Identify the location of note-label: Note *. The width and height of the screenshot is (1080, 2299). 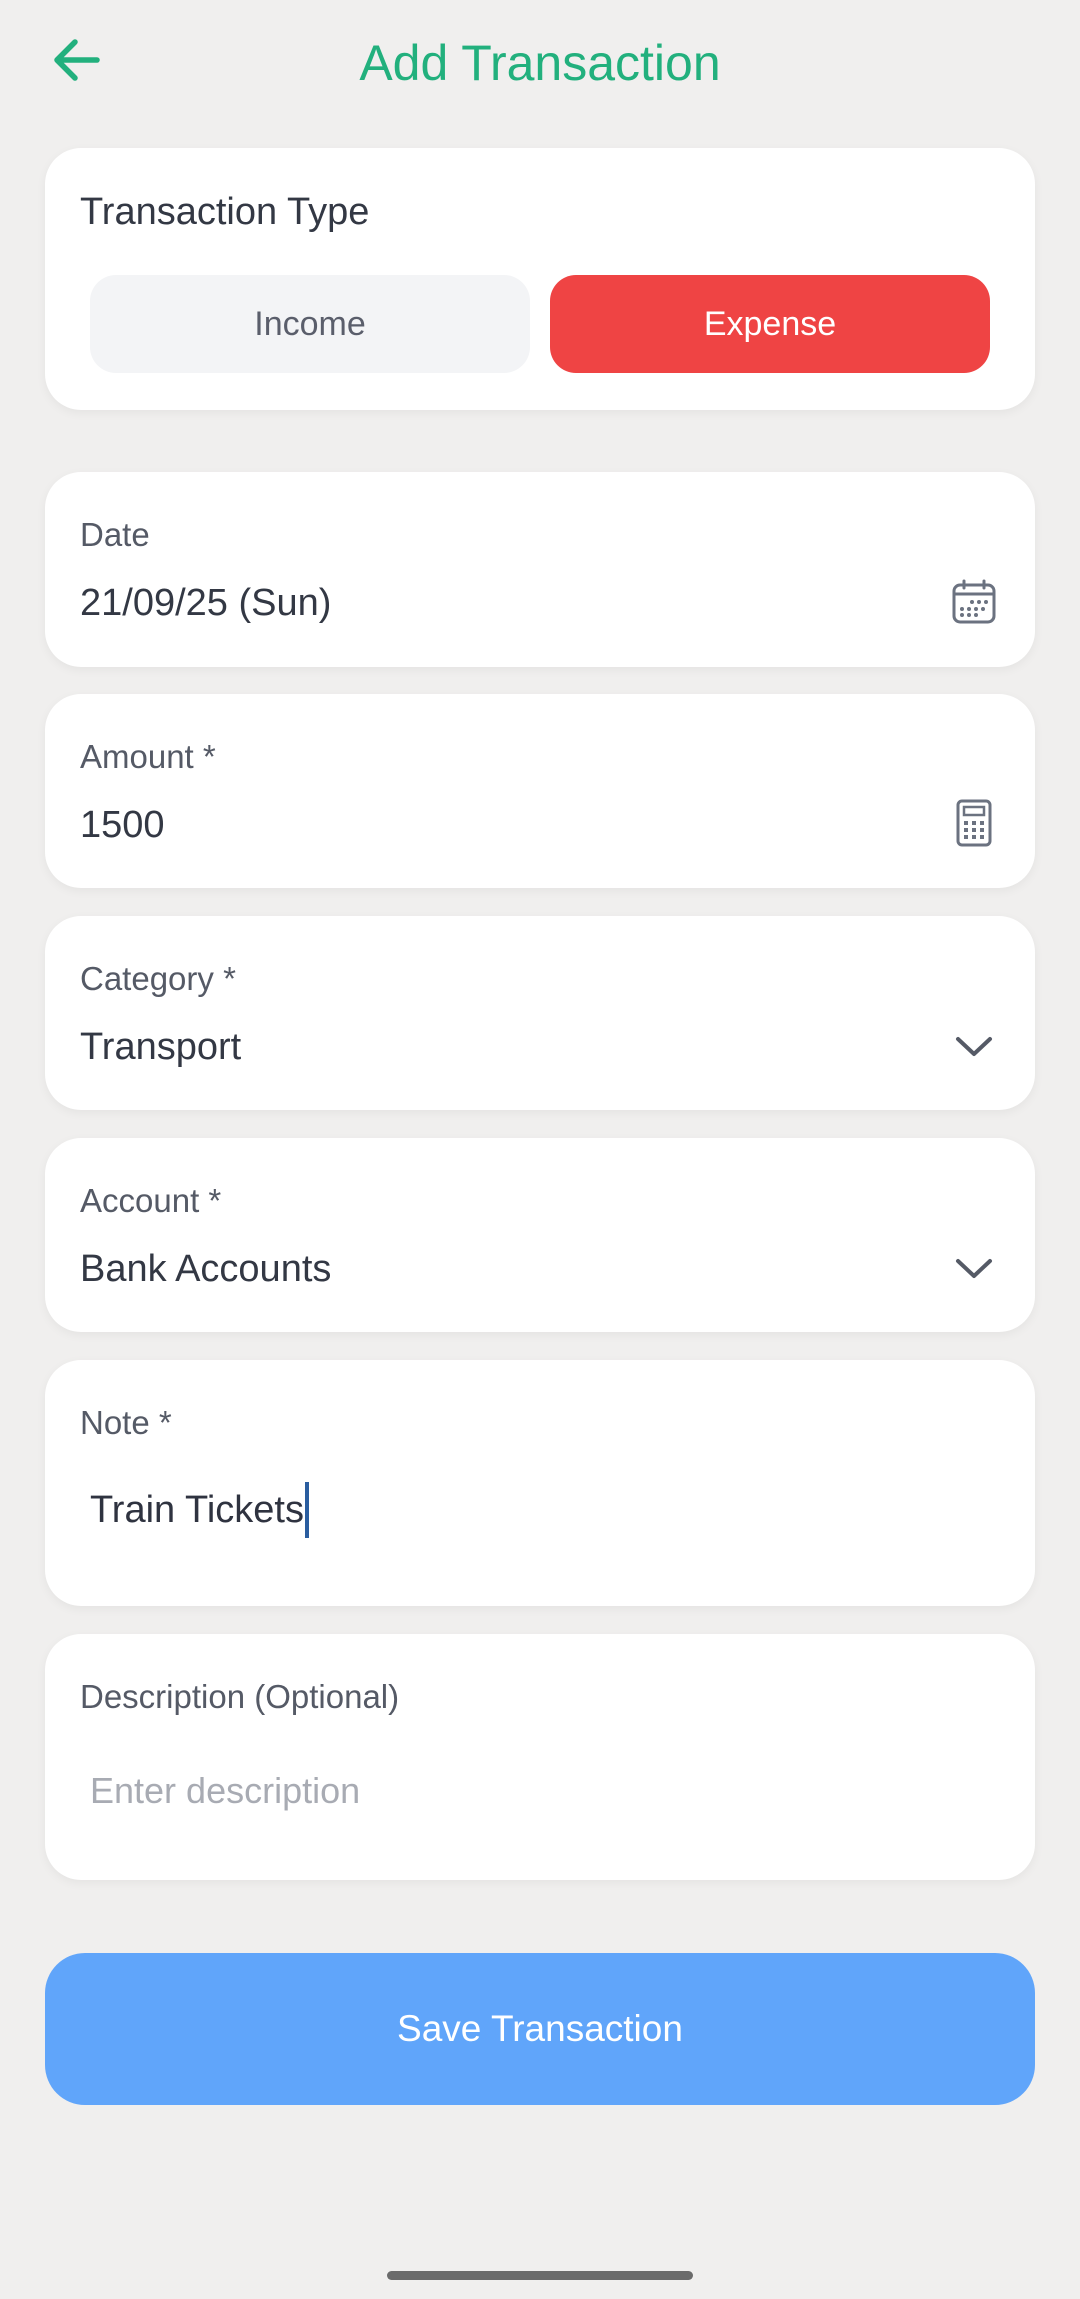
(126, 1422).